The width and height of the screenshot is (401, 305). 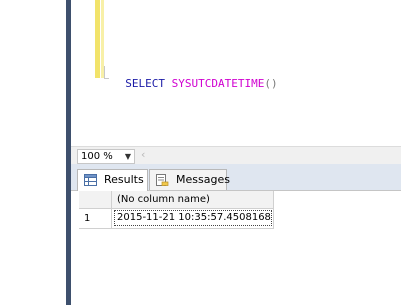 I want to click on scroll-left-icon: ‹, so click(x=143, y=154).